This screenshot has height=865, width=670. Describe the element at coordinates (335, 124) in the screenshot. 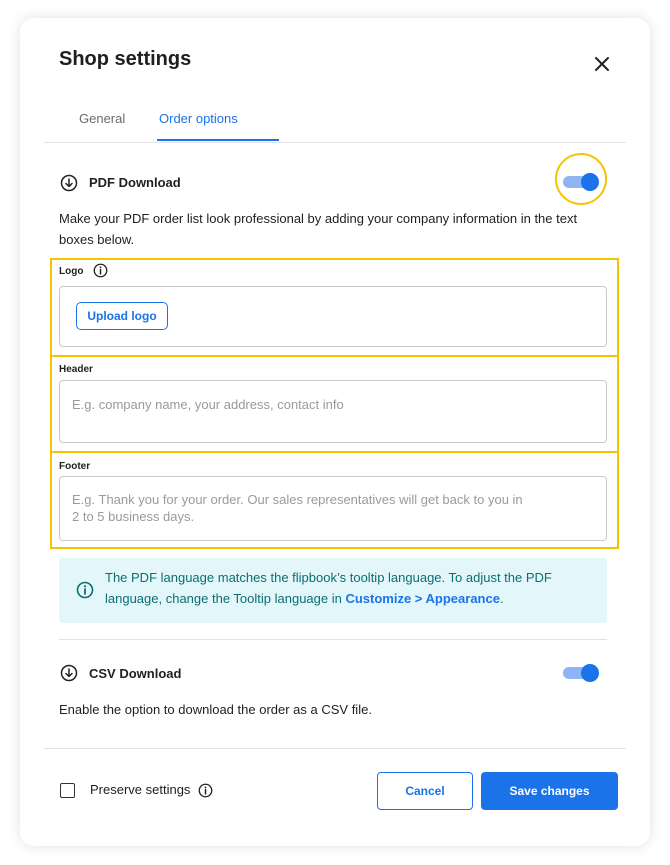

I see `tab-bar: General Order options` at that location.